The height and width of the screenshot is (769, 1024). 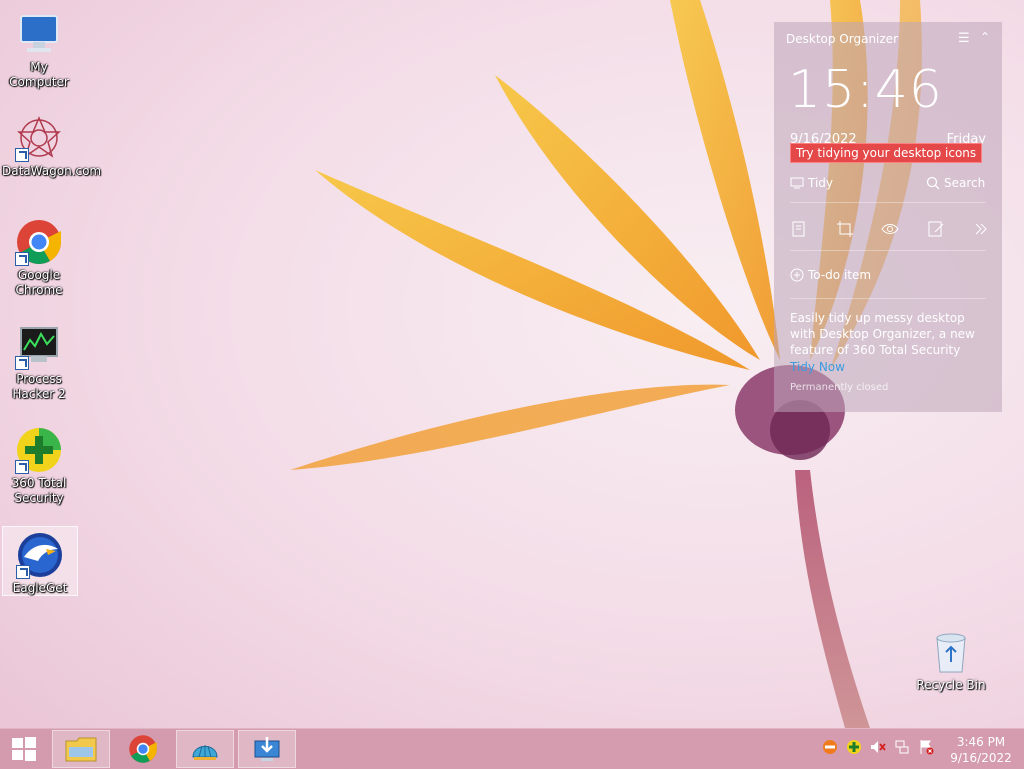 I want to click on desktop-icon-datawagon: DataWagon.com, so click(x=52, y=144).